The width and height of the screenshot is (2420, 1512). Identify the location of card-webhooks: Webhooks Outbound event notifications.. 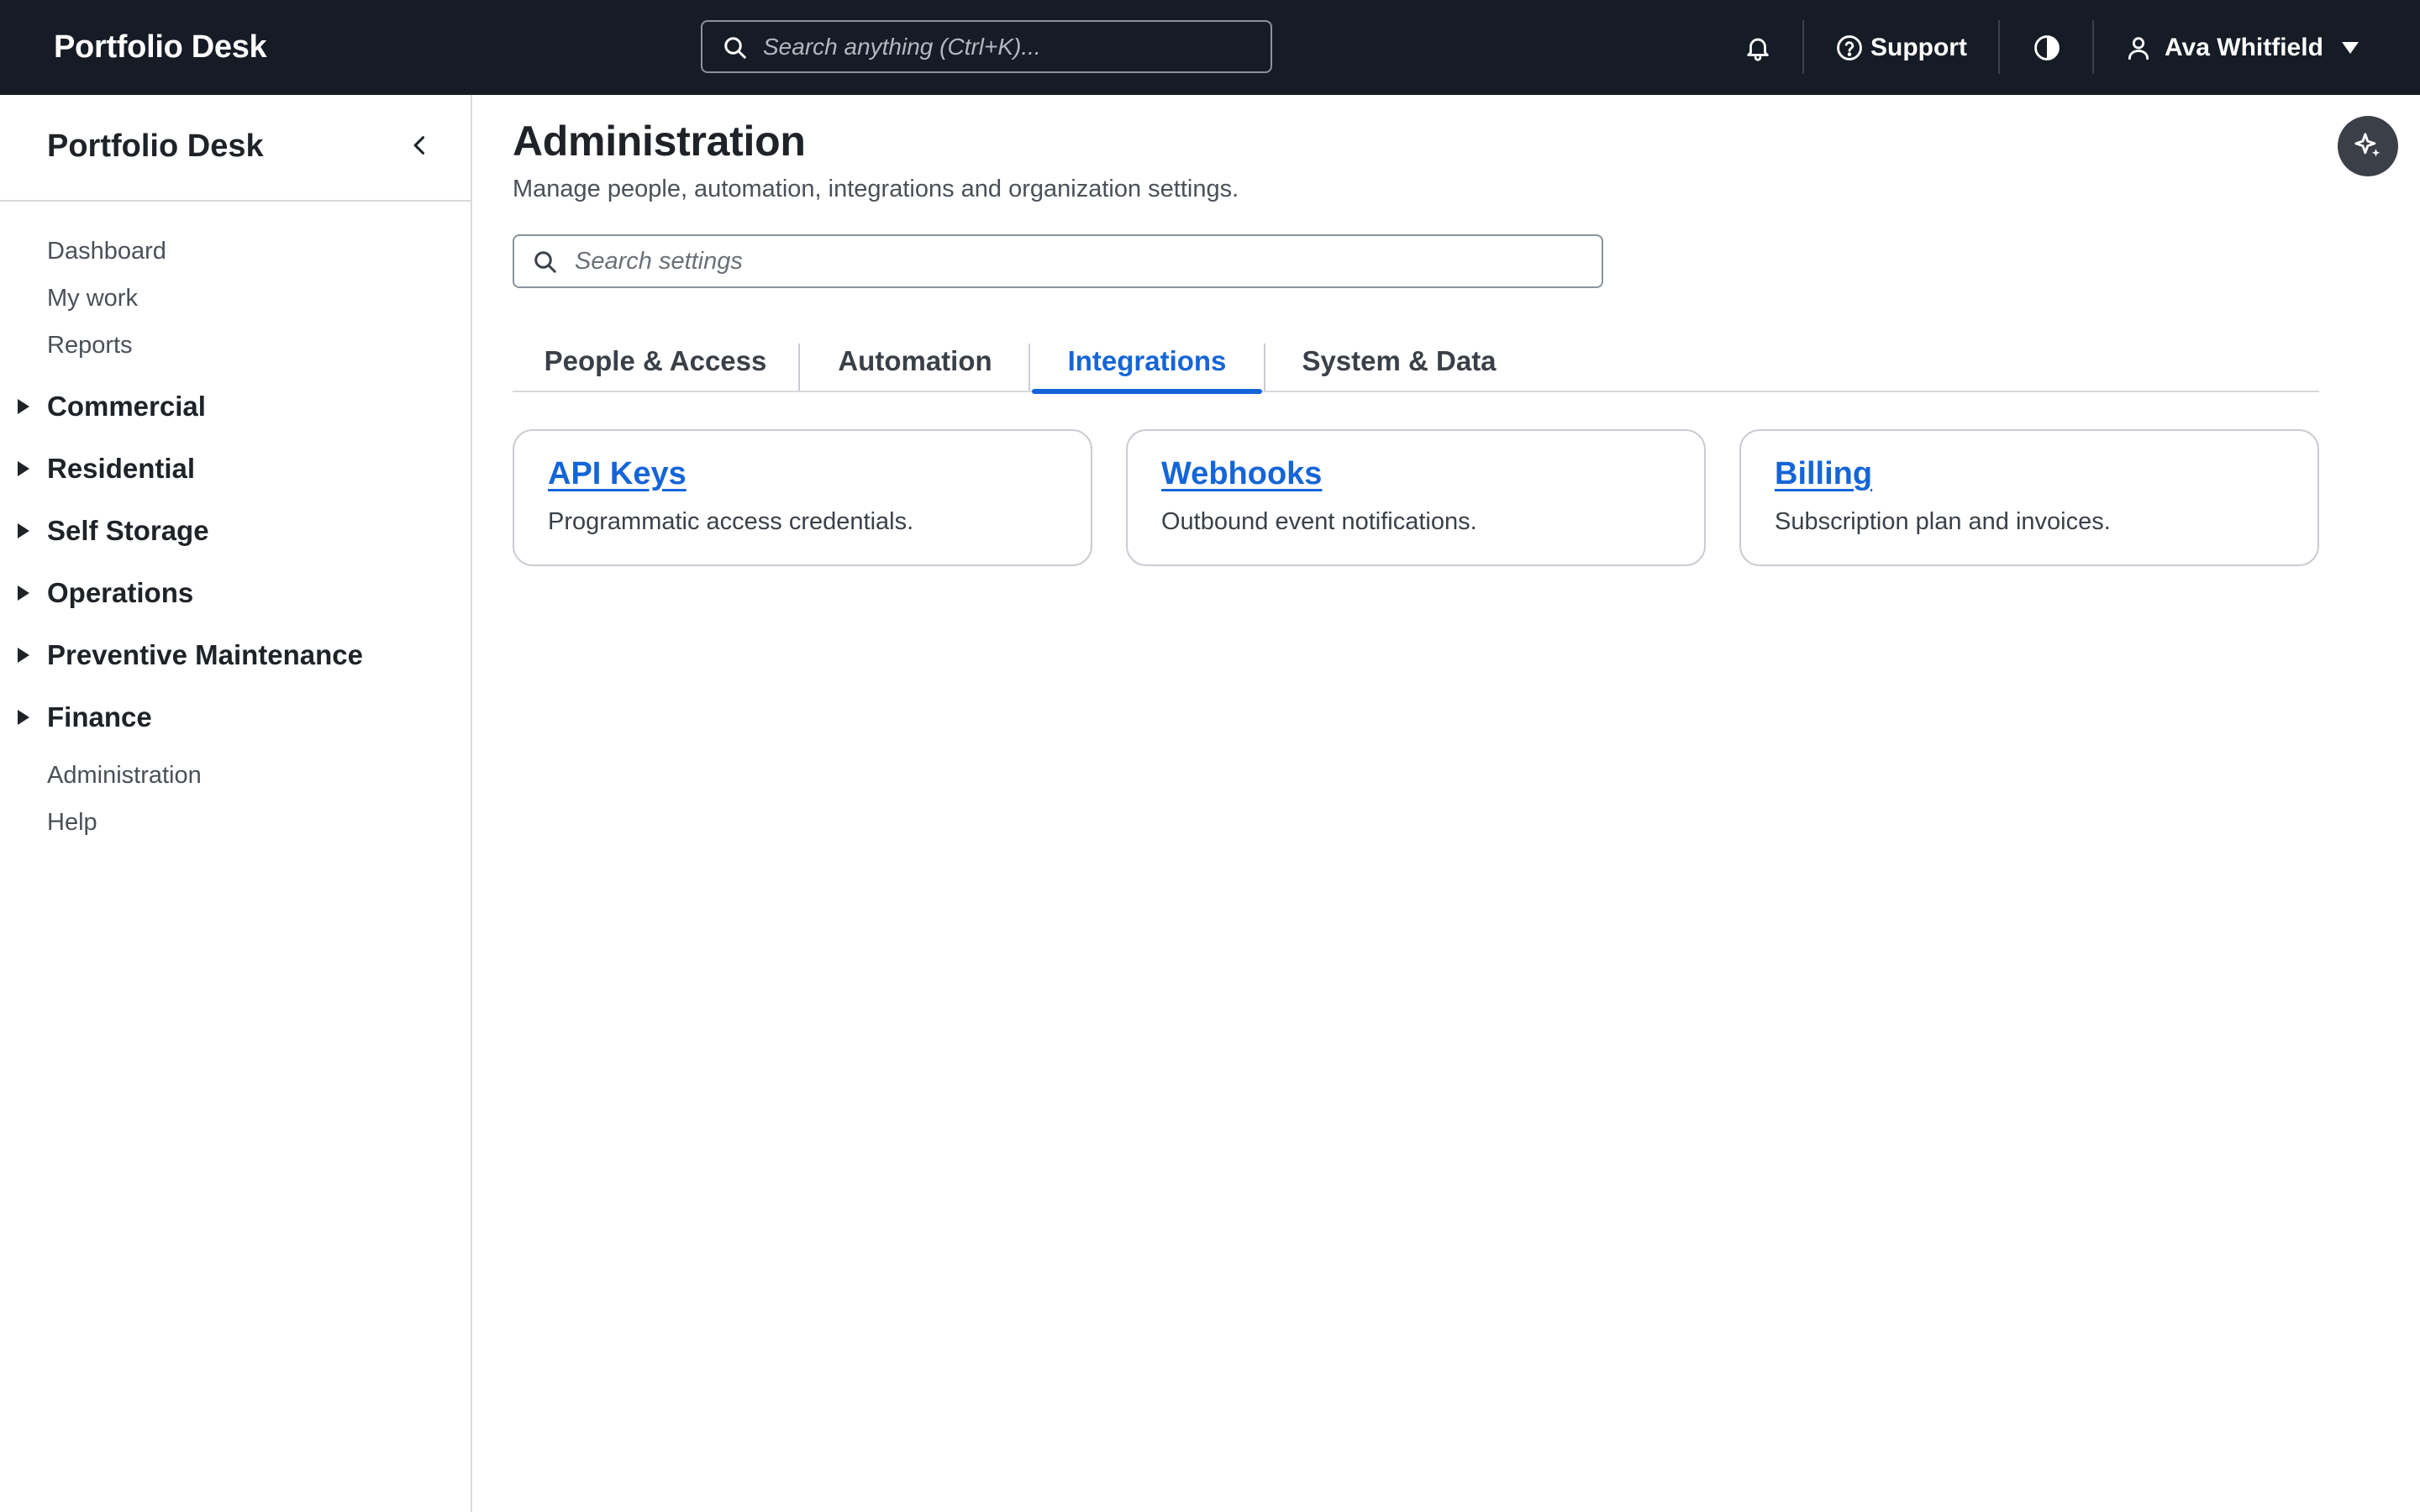
(1416, 497).